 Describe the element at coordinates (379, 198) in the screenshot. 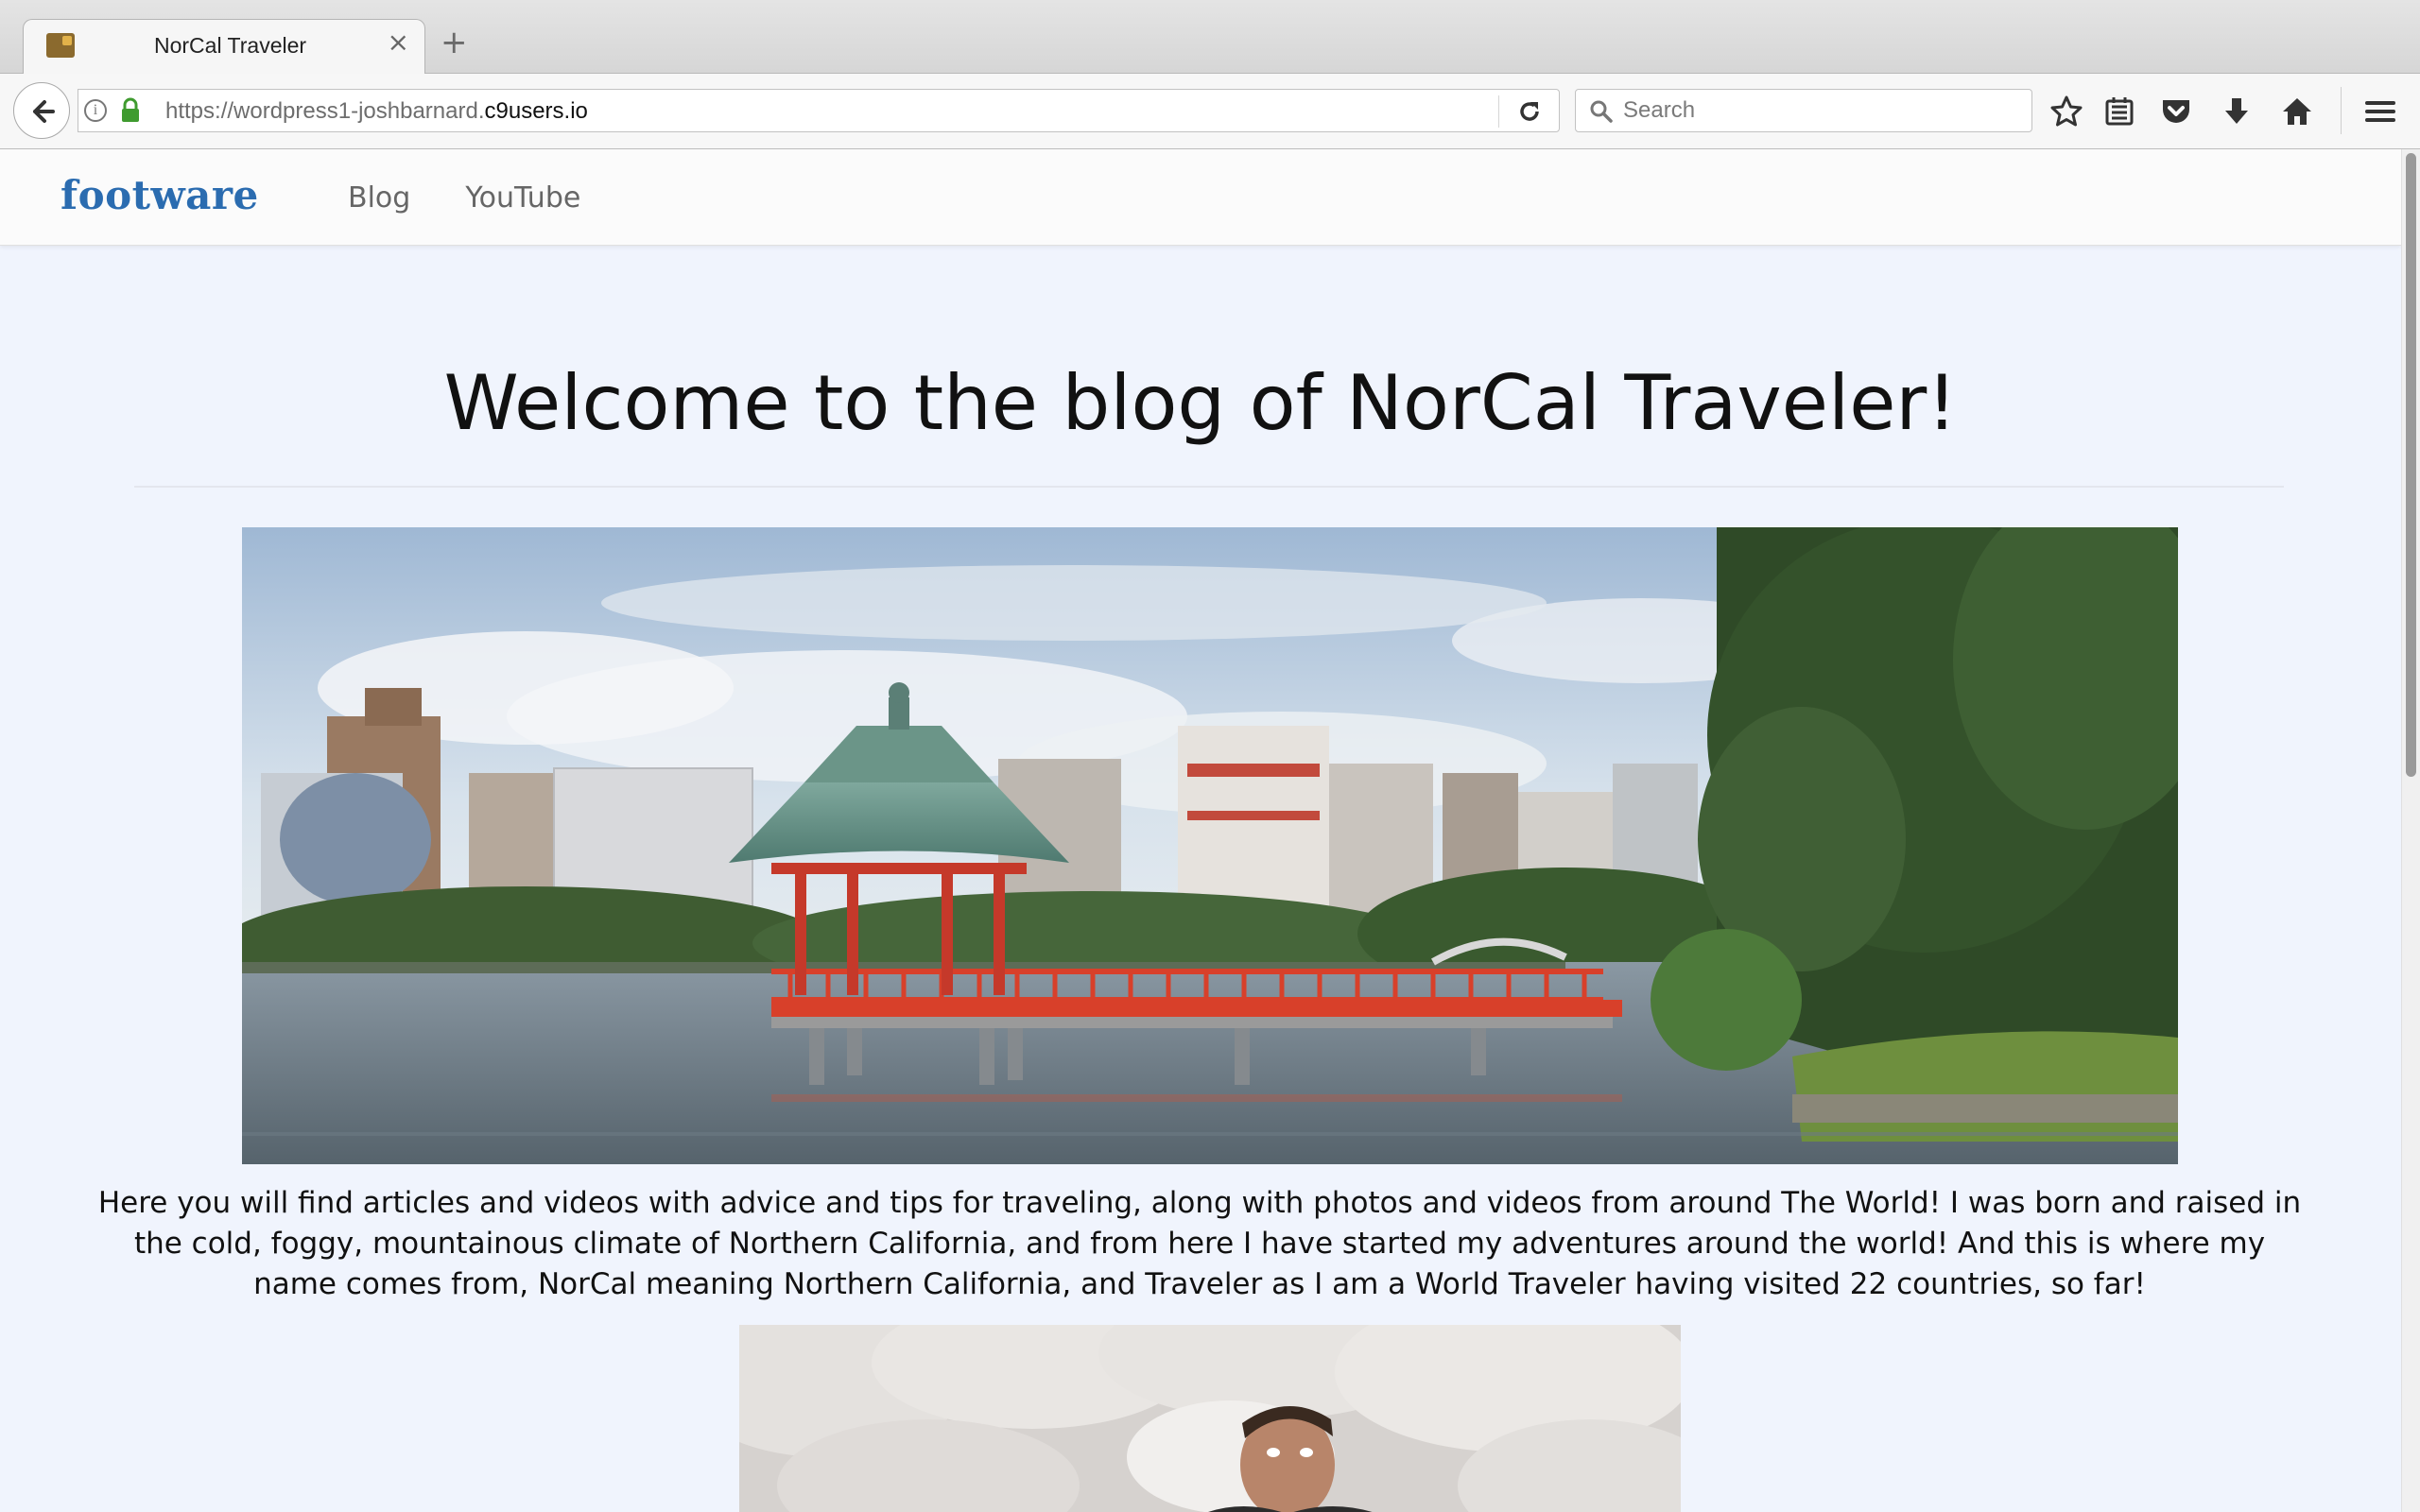

I see `nav-link-blog: Blog` at that location.